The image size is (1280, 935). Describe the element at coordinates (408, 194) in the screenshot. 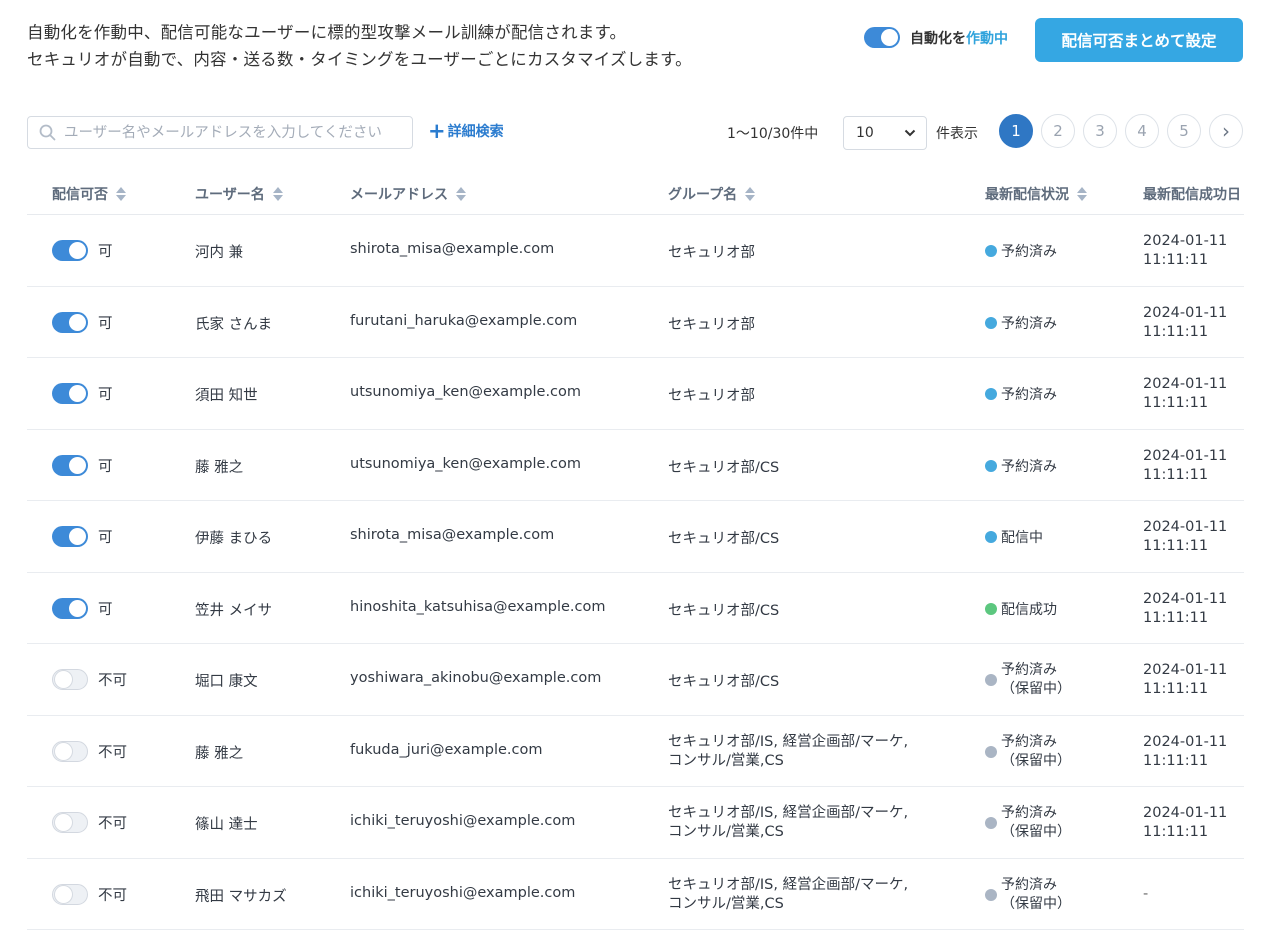

I see `column-header-email: メールアドレス` at that location.